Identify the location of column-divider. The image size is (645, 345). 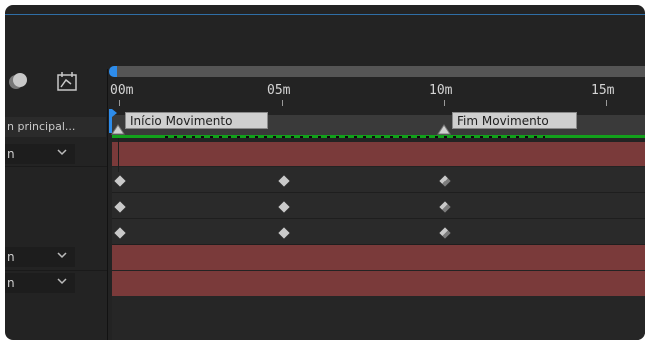
(107, 204).